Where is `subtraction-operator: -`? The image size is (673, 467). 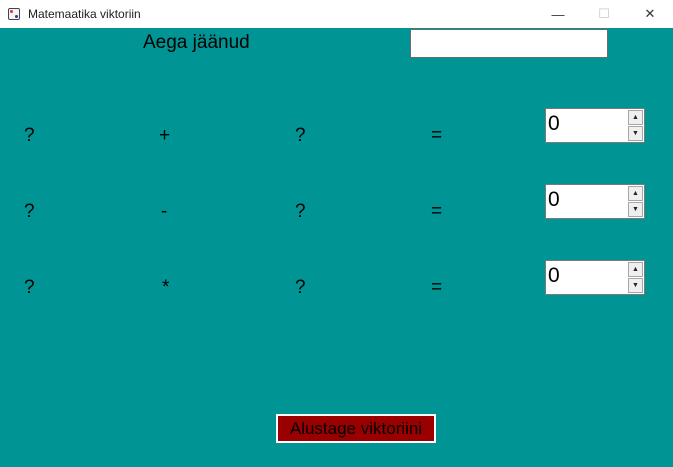 subtraction-operator: - is located at coordinates (164, 211).